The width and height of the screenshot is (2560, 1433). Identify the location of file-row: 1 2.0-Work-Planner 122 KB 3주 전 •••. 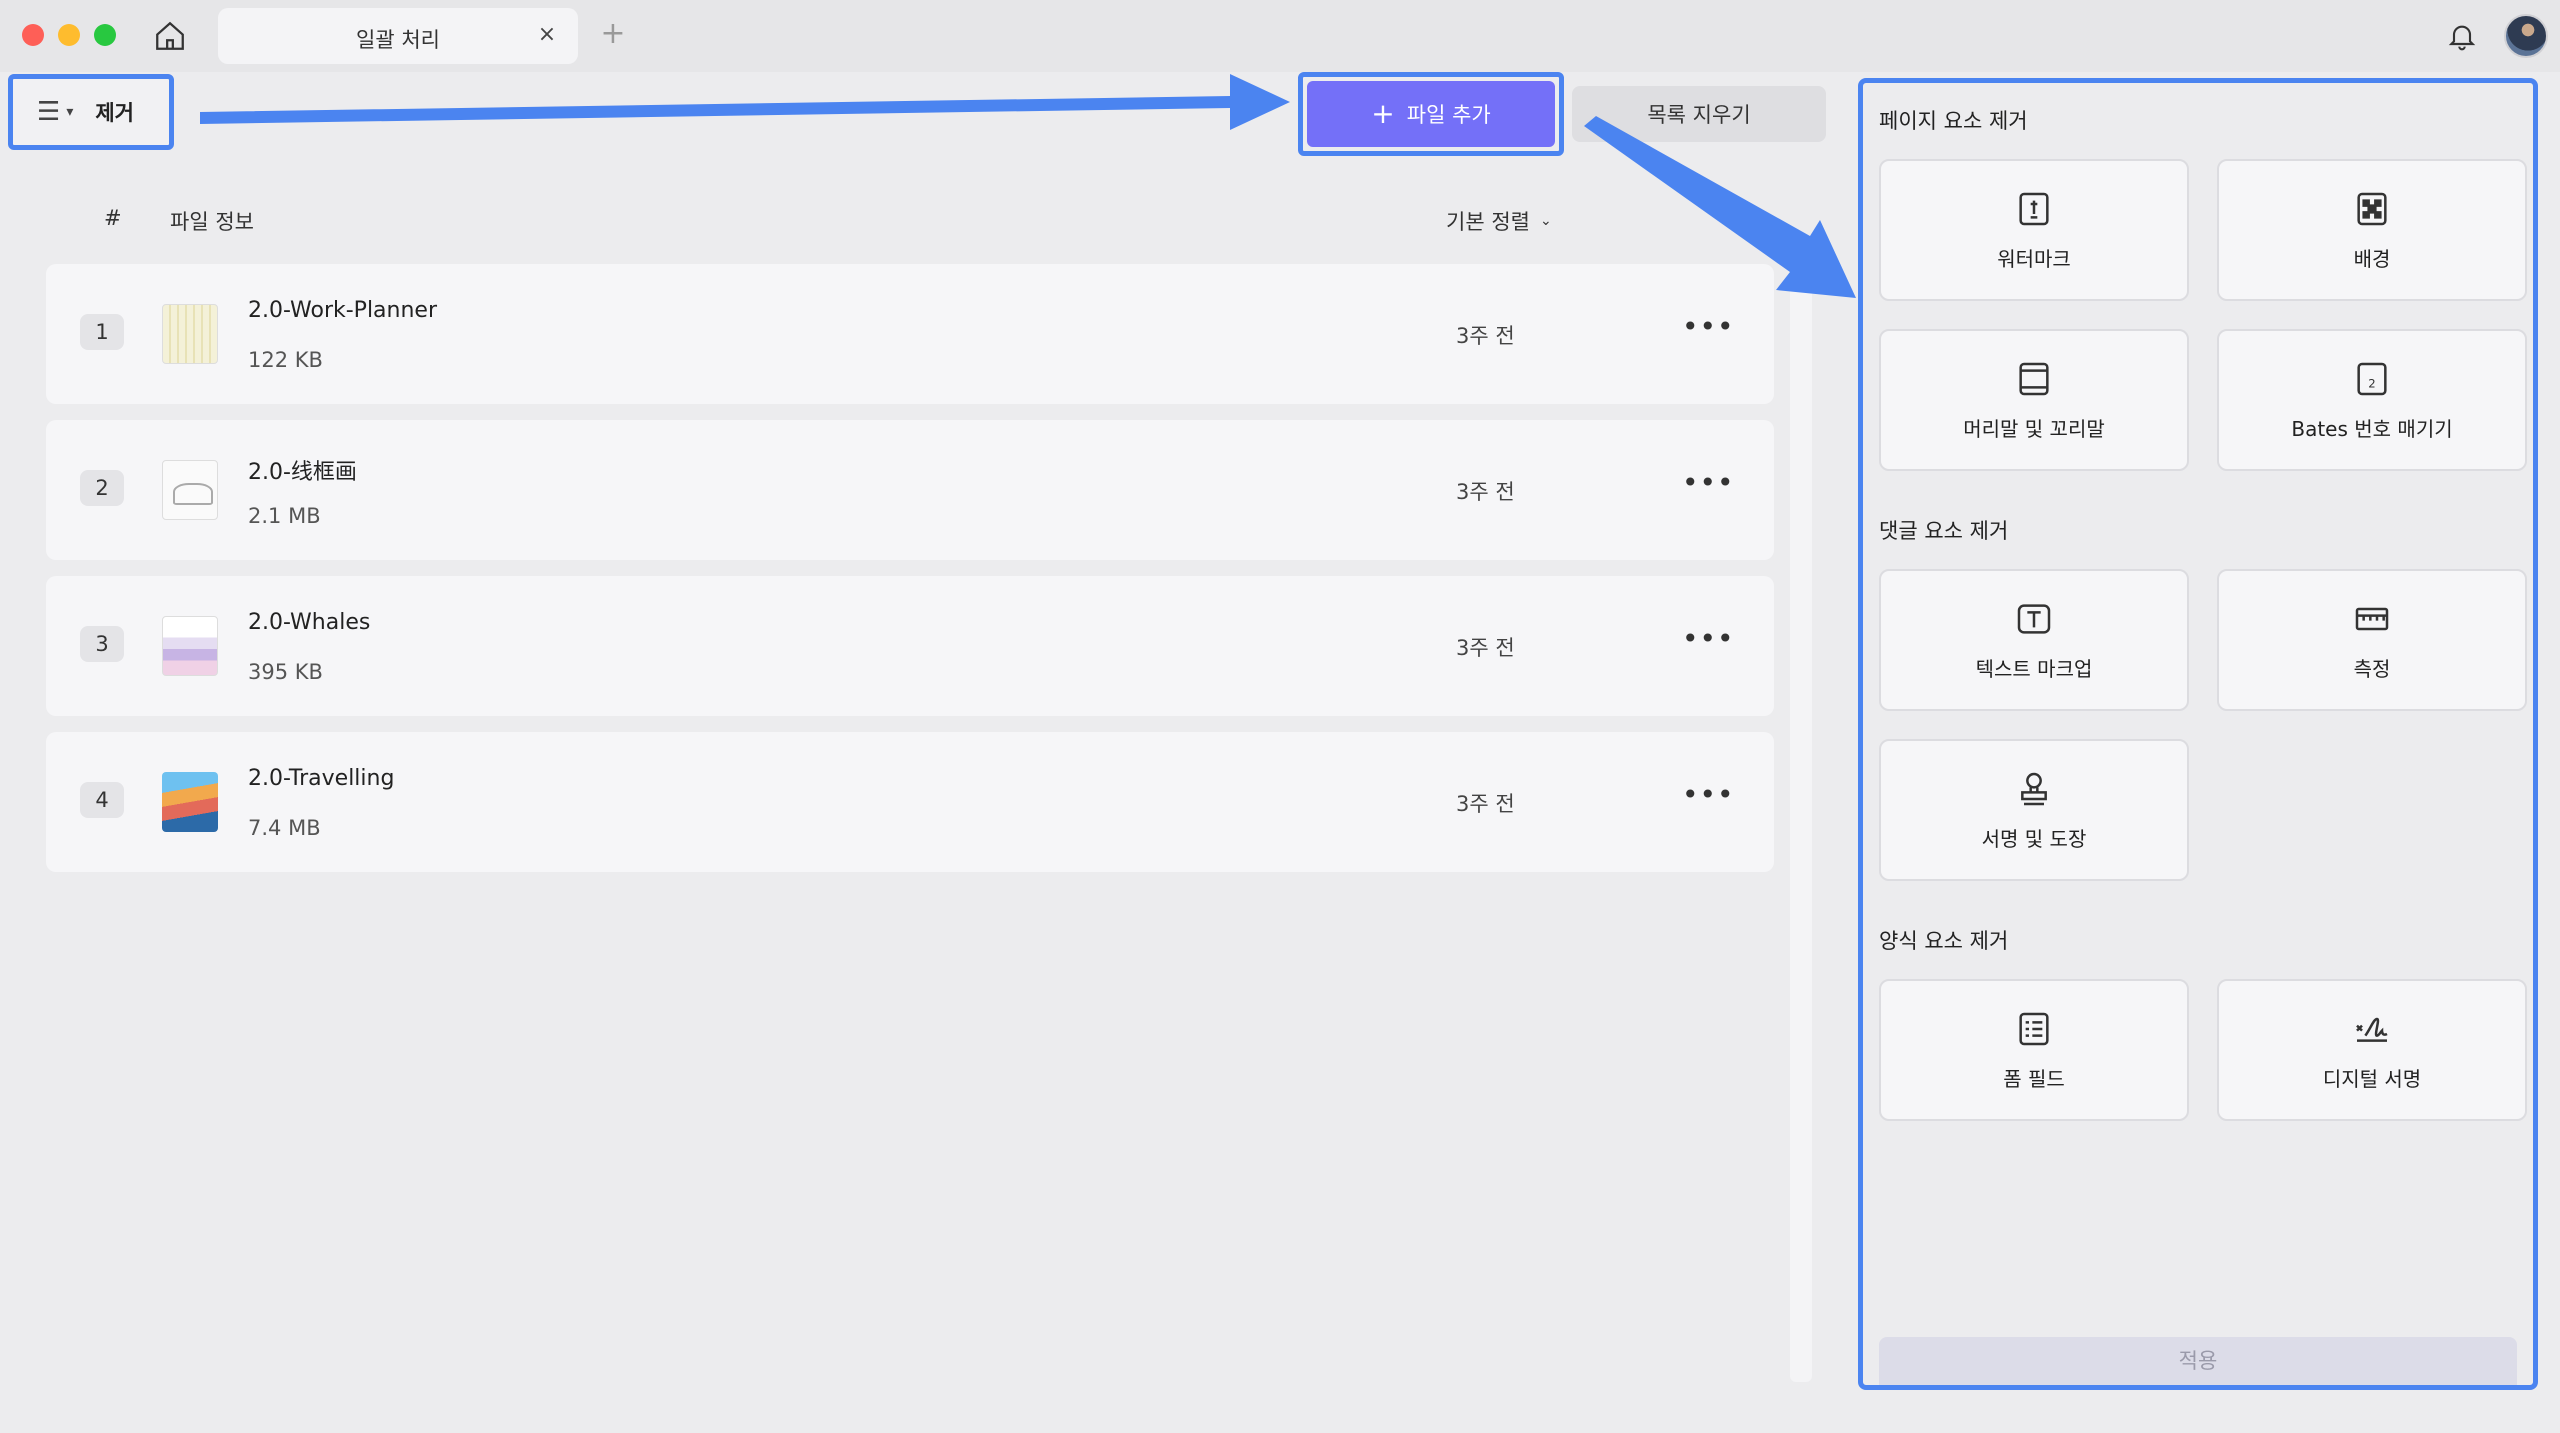
(910, 334).